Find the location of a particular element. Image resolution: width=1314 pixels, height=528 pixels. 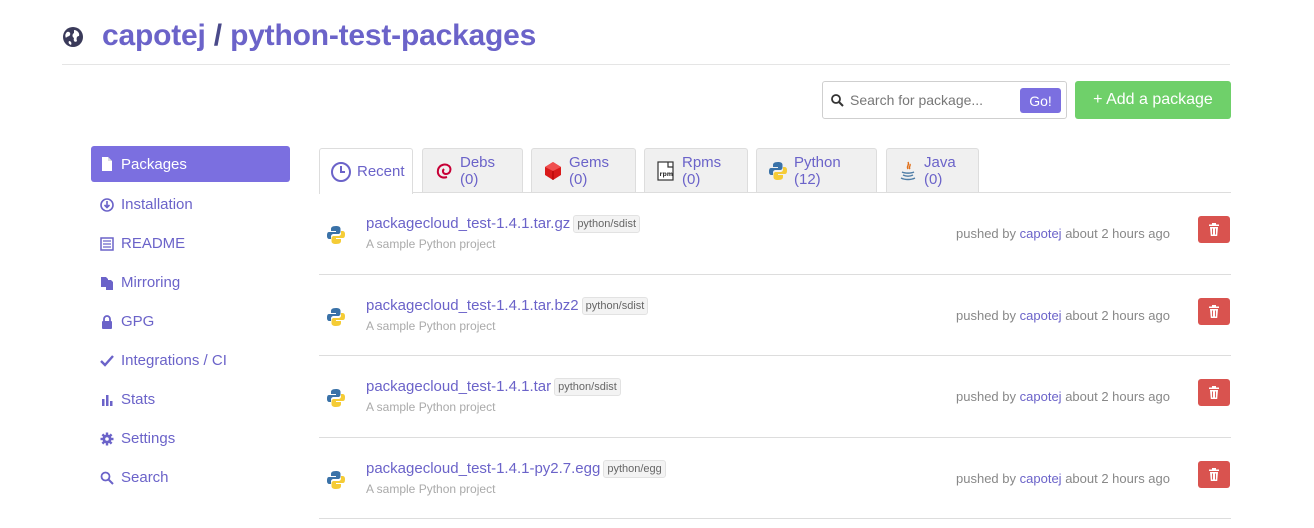

ruby-icon is located at coordinates (553, 171).